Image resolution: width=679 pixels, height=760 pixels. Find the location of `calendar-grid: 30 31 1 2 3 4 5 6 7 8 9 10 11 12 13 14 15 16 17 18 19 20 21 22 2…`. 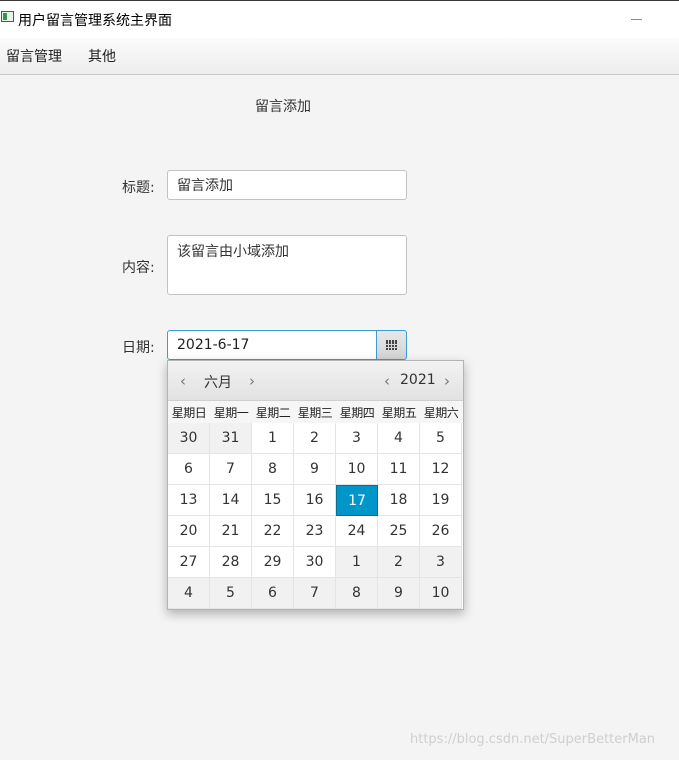

calendar-grid: 30 31 1 2 3 4 5 6 7 8 9 10 11 12 13 14 15 16 17 18 19 20 21 22 2… is located at coordinates (315, 516).